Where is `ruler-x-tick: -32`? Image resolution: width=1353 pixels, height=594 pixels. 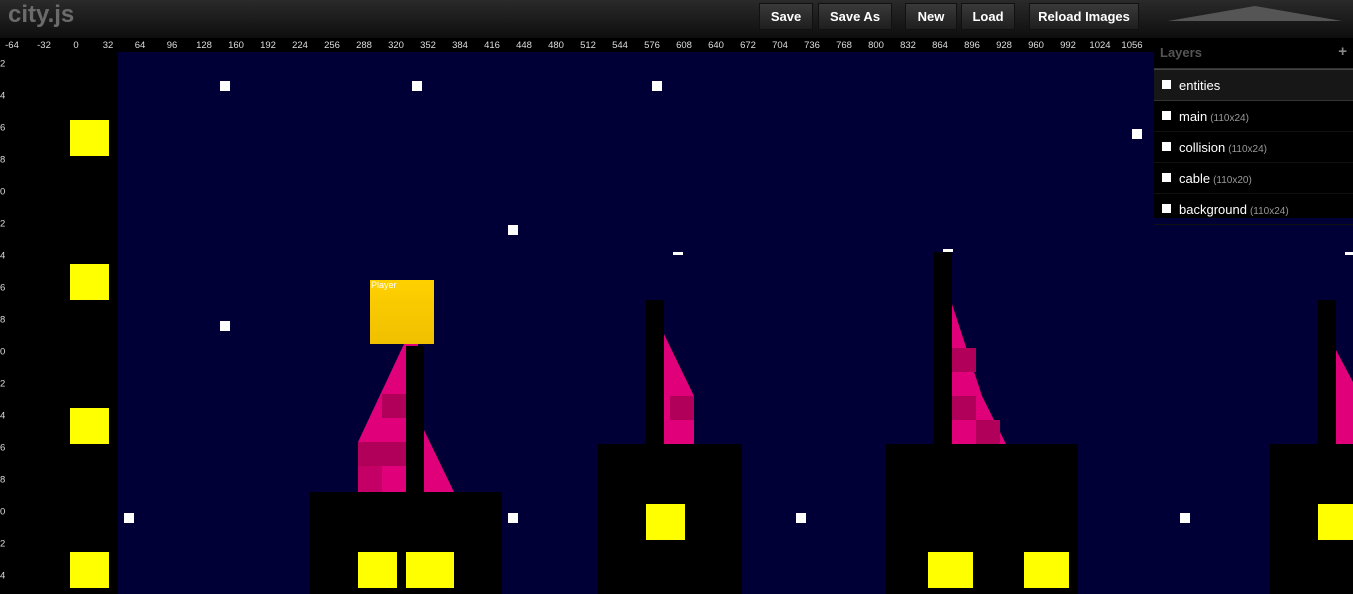 ruler-x-tick: -32 is located at coordinates (44, 45).